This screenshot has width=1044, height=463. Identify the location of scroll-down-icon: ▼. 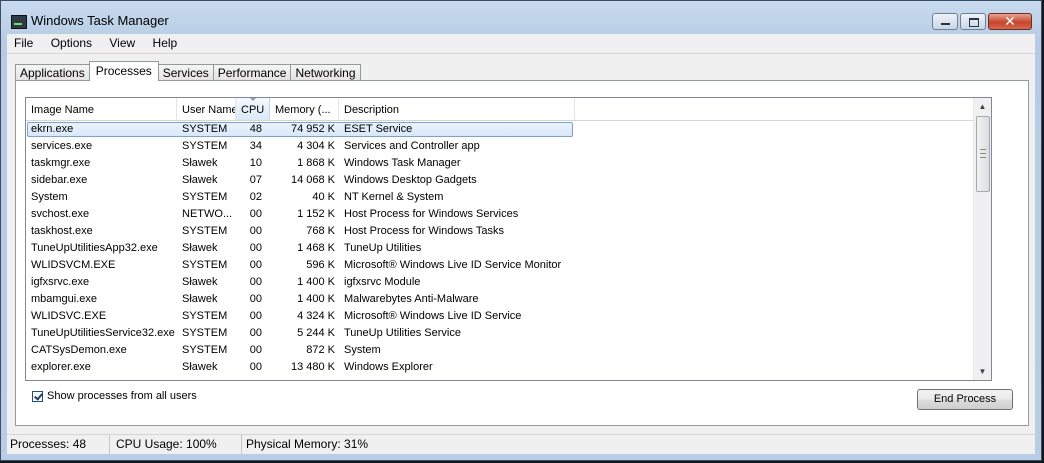
(982, 371).